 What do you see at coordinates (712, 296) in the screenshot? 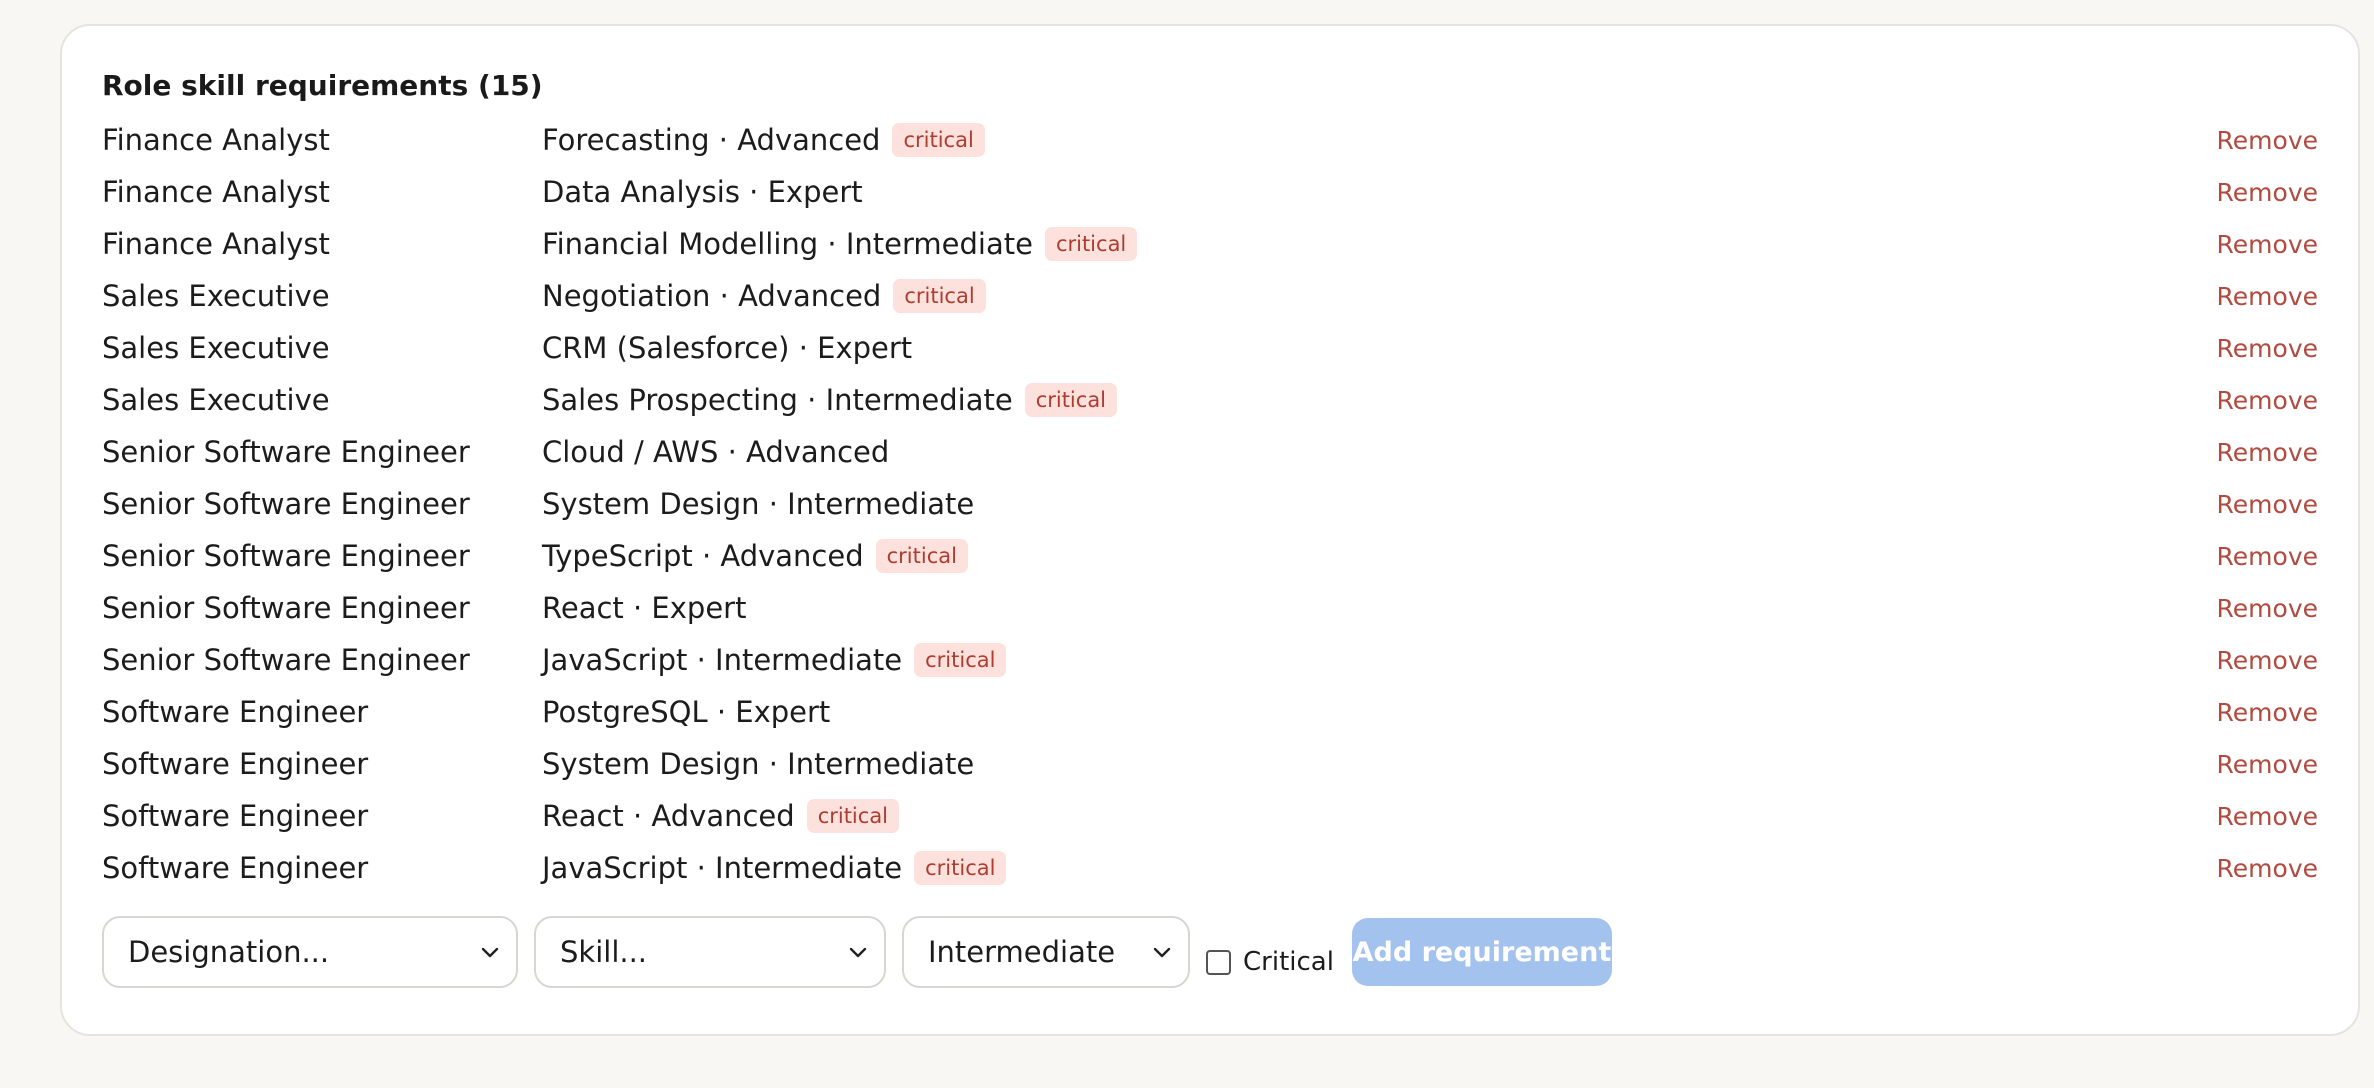
I see `row-skill-text: Negotiation · Advanced` at bounding box center [712, 296].